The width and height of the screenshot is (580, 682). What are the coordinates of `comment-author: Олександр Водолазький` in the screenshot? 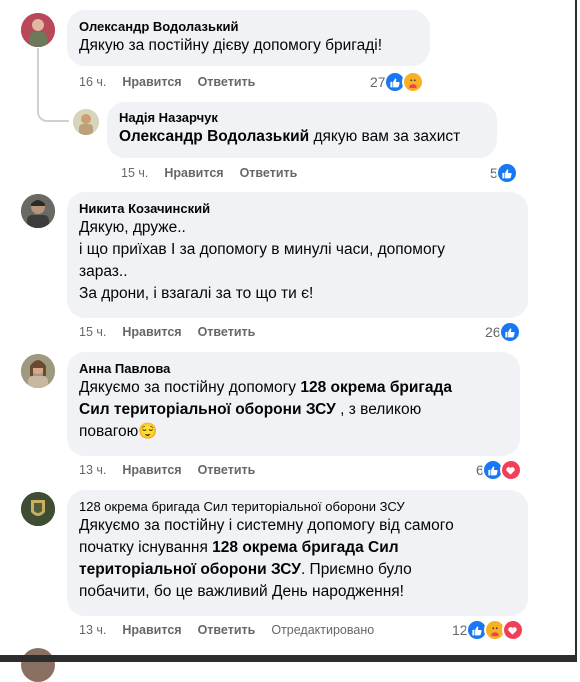 It's located at (248, 26).